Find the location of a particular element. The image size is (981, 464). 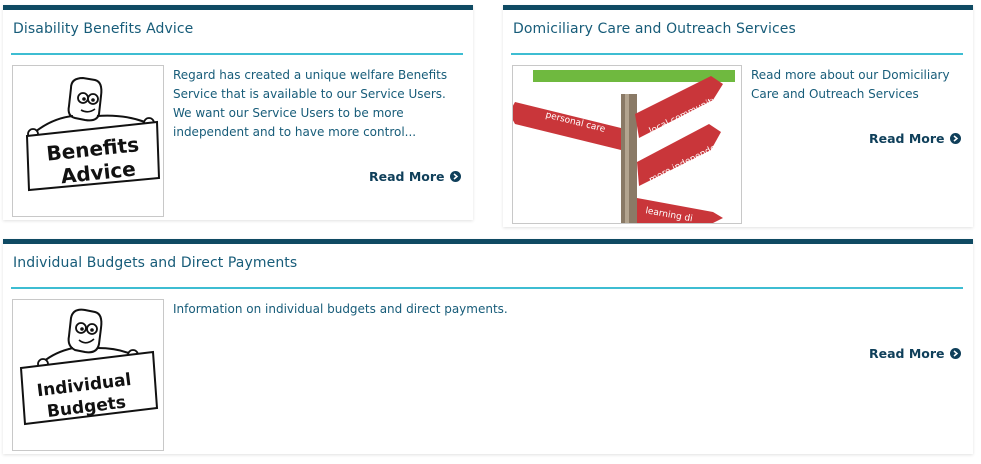

benefits-advice-image: Benefits Advice is located at coordinates (88, 141).